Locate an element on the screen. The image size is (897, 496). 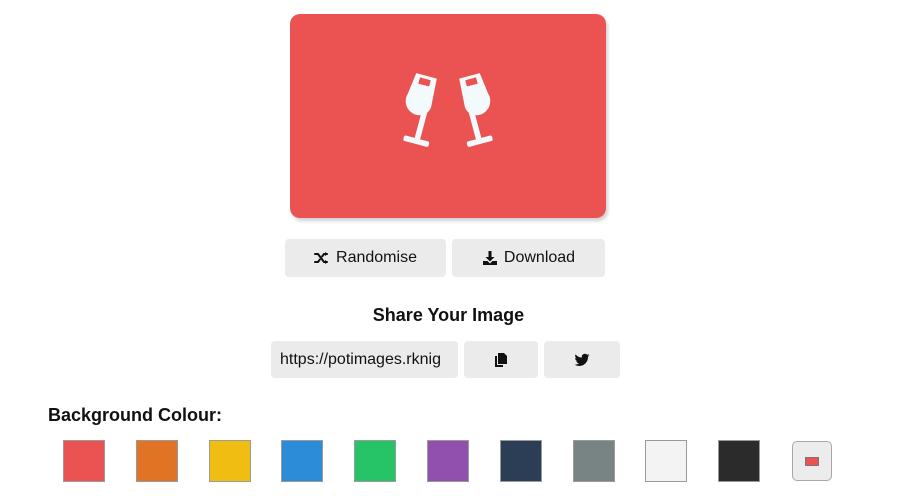
background-colour-label: Background Colour: is located at coordinates (135, 415).